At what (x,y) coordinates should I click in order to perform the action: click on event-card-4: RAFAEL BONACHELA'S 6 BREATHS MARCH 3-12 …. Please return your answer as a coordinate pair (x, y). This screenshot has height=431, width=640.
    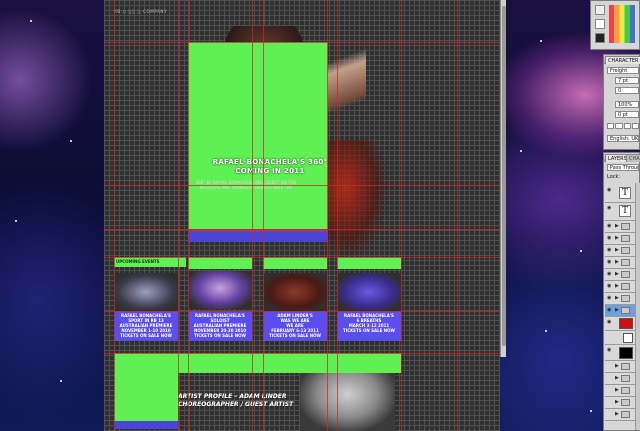
    Looking at the image, I should click on (369, 326).